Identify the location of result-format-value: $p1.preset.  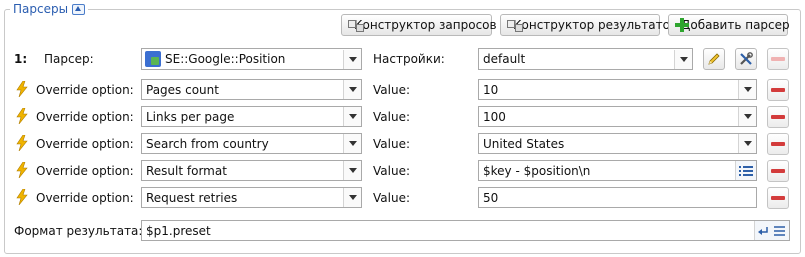
(178, 230).